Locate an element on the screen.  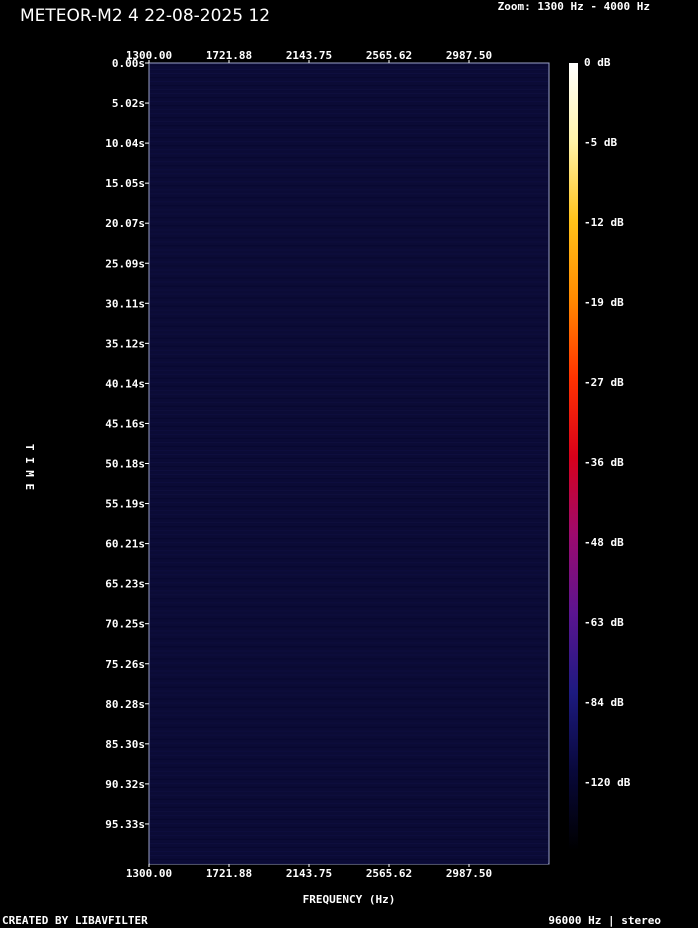
x-tick-label-bottom: 2987.50 is located at coordinates (469, 873).